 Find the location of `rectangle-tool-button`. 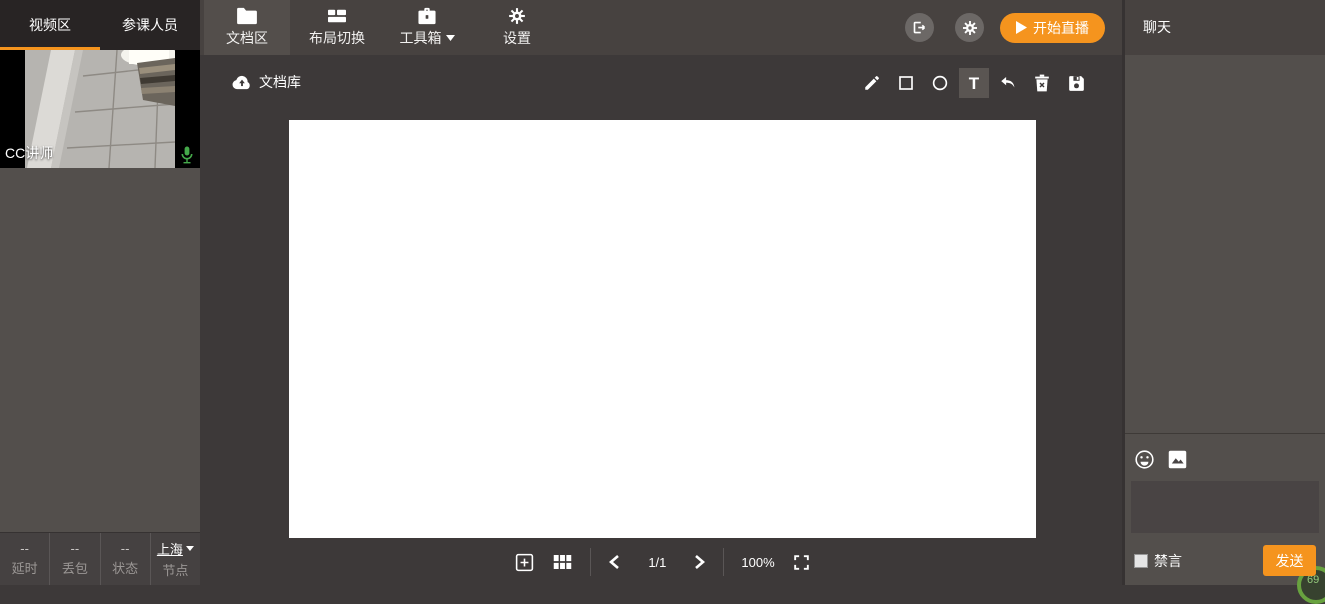

rectangle-tool-button is located at coordinates (906, 83).